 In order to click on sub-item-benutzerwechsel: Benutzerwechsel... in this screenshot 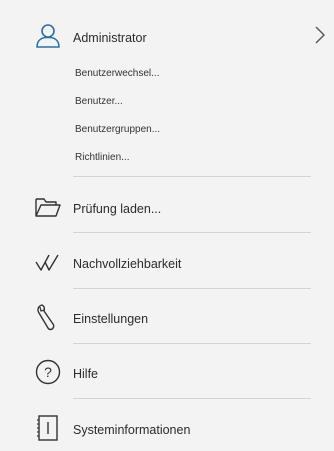, I will do `click(117, 73)`.